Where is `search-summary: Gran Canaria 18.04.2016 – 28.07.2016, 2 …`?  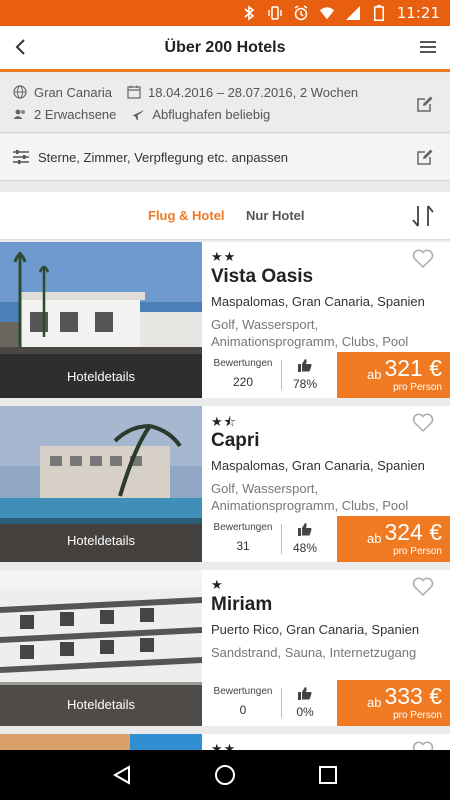 search-summary: Gran Canaria 18.04.2016 – 28.07.2016, 2 … is located at coordinates (225, 104).